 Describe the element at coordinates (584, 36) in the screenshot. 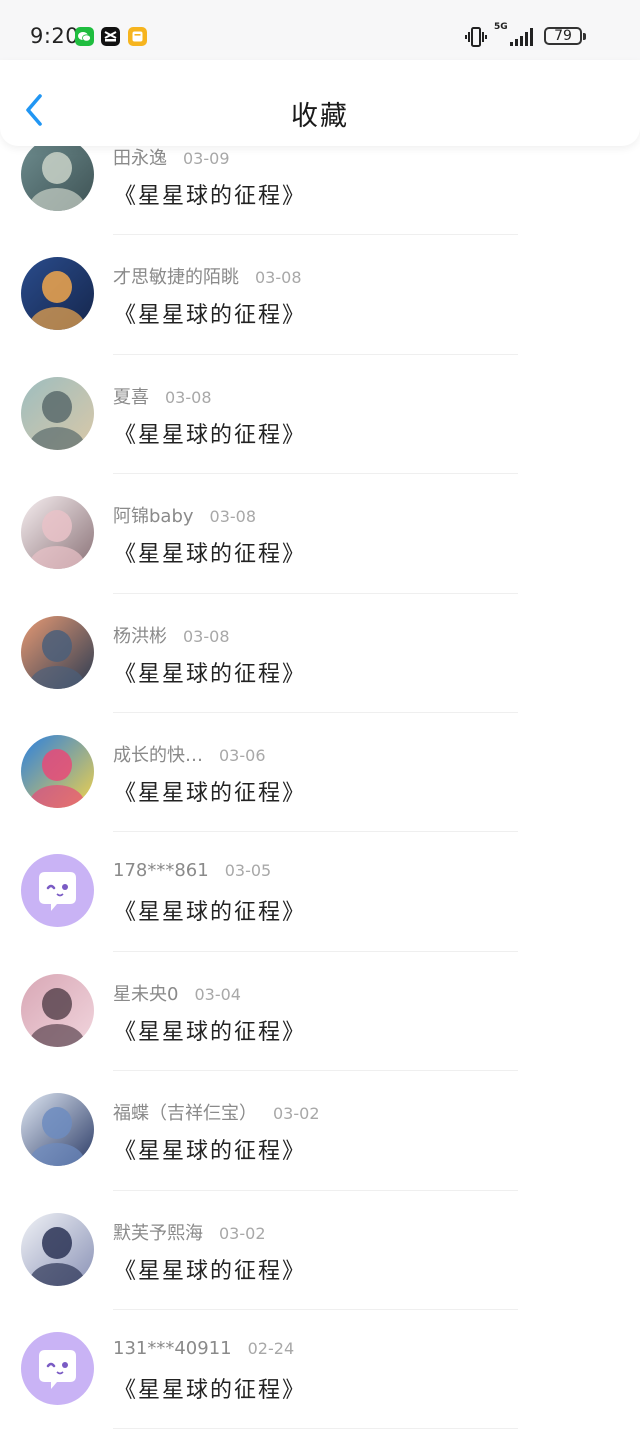

I see `battery-tip` at that location.